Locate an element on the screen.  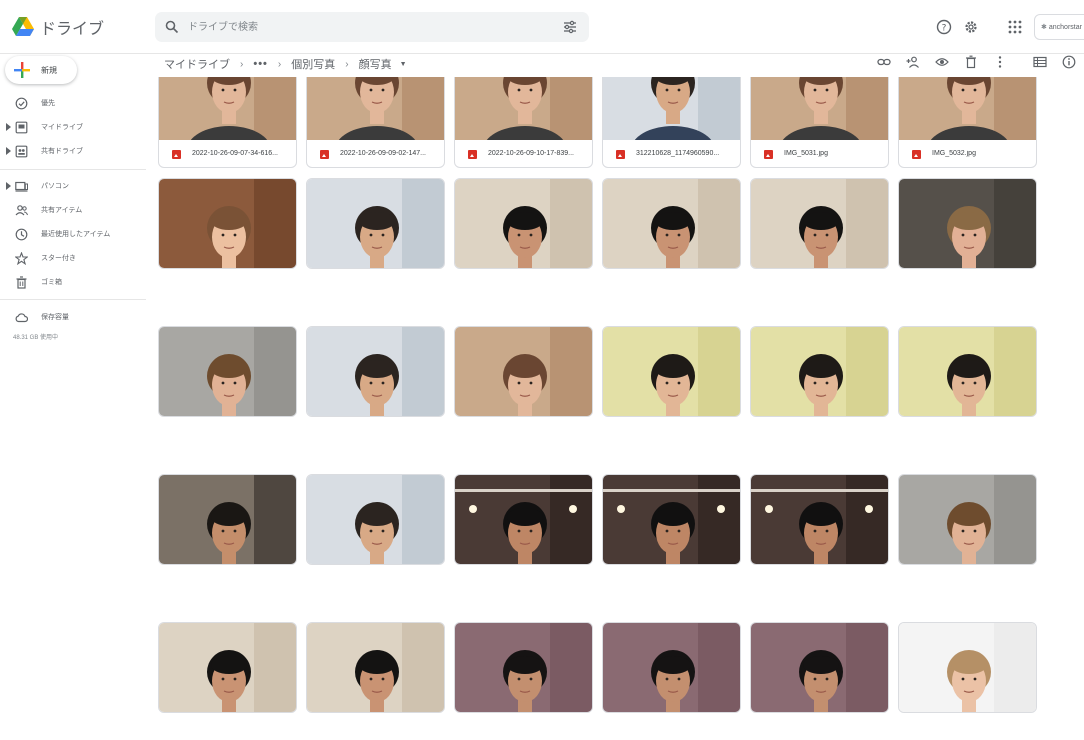
sidebar-item-trash: ゴミ箱 is located at coordinates (75, 282).